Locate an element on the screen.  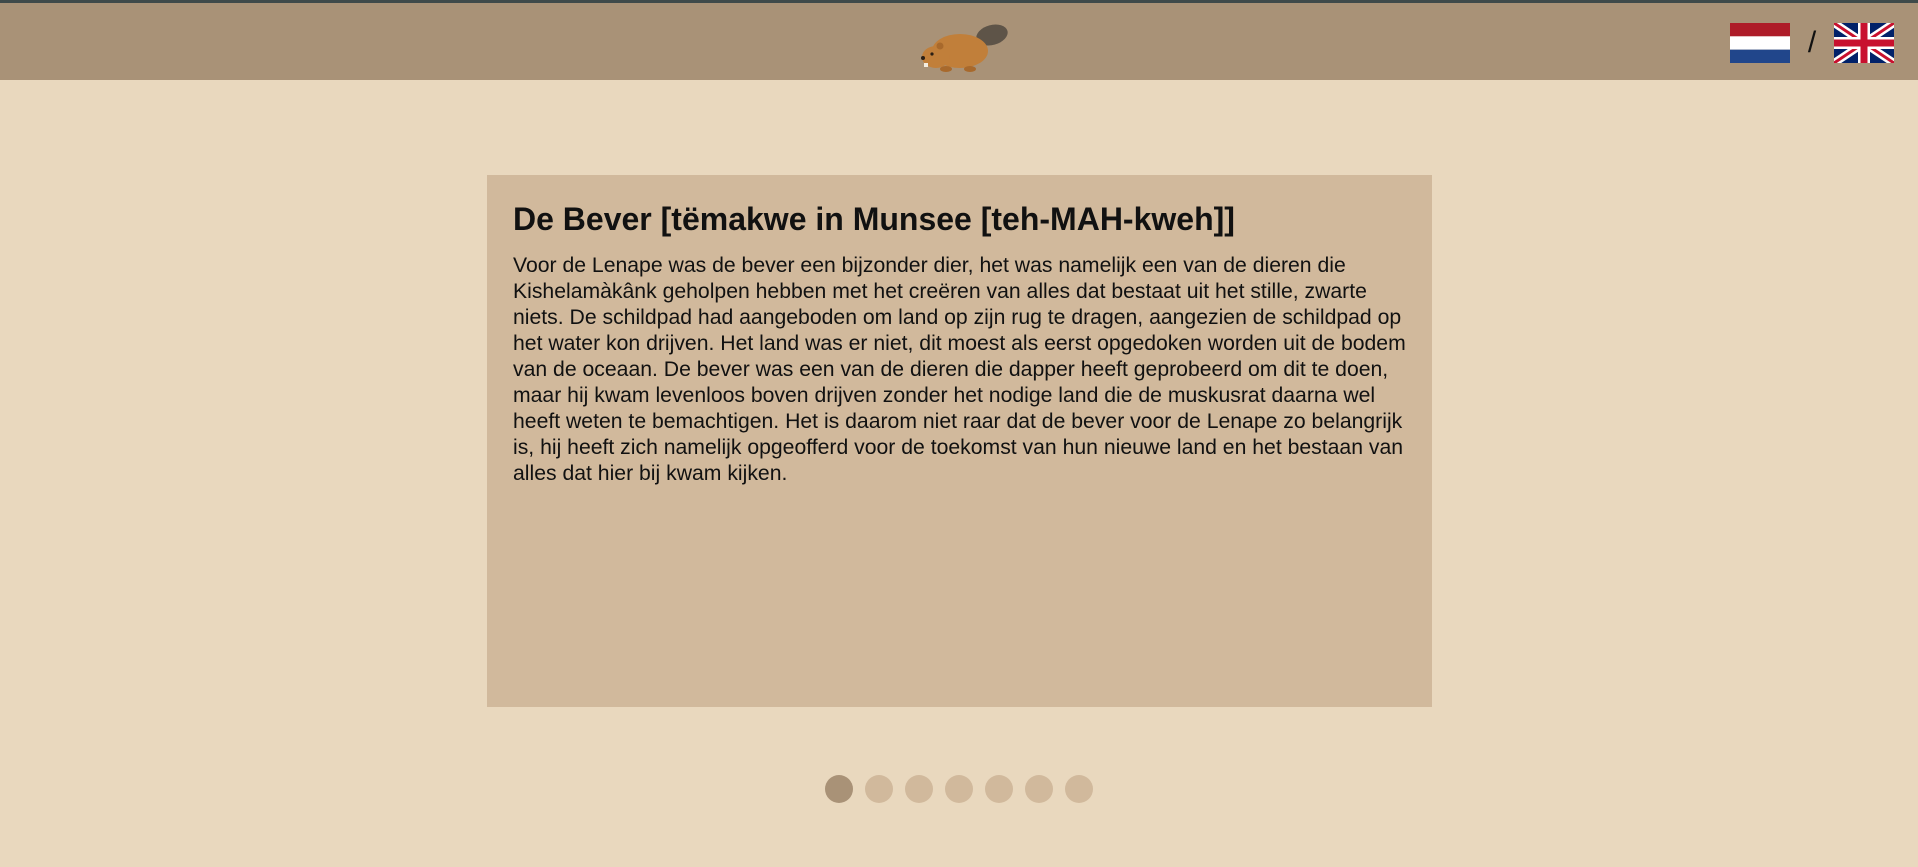
beaver-icon is located at coordinates (960, 47).